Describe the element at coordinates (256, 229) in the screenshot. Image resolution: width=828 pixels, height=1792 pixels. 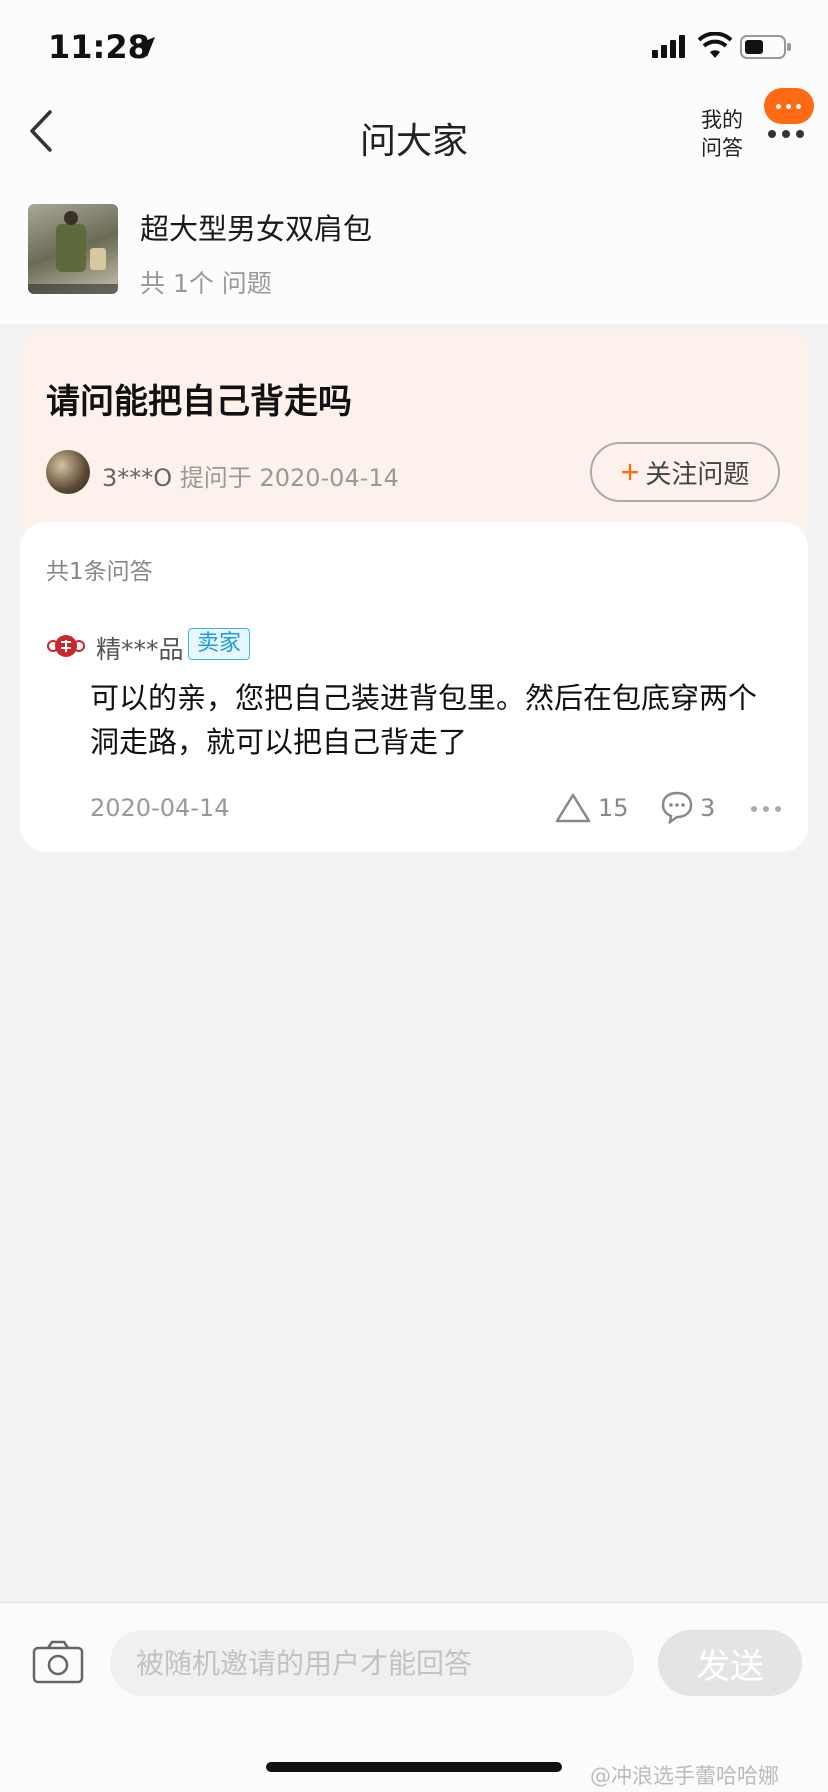
I see `product-title: 超大型男女双肩包` at that location.